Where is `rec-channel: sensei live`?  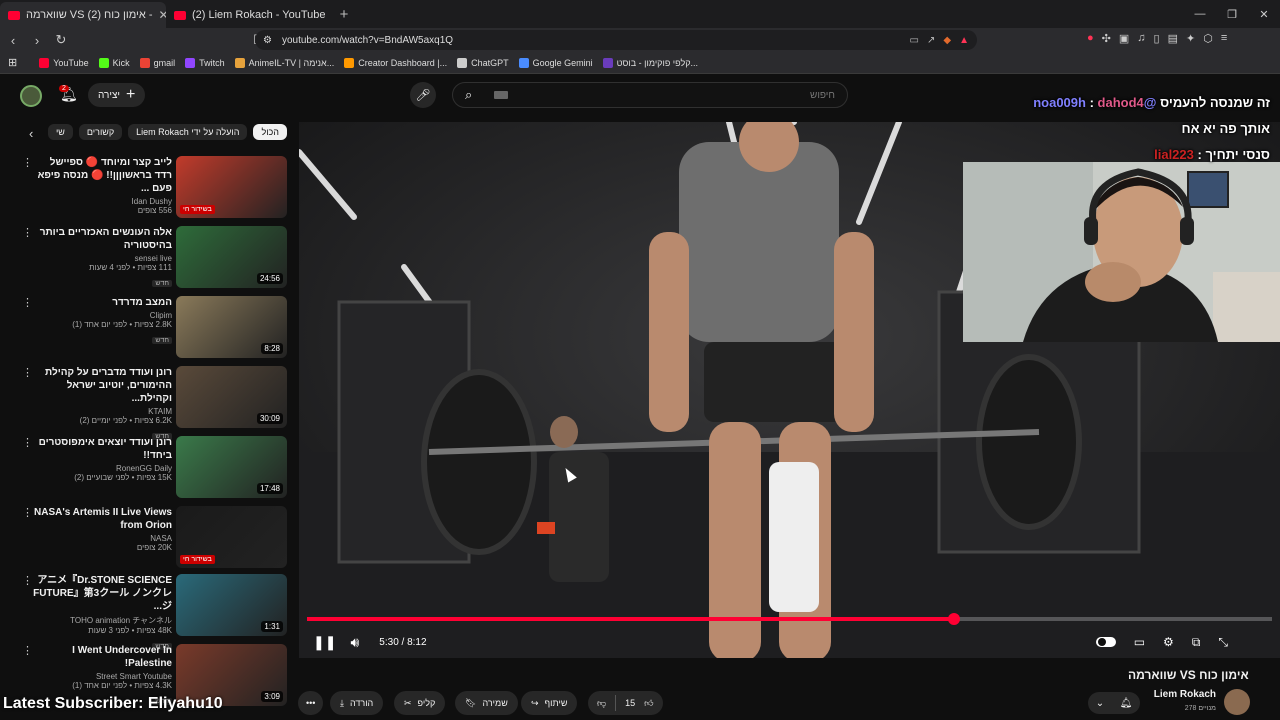
rec-channel: sensei live is located at coordinates (102, 258).